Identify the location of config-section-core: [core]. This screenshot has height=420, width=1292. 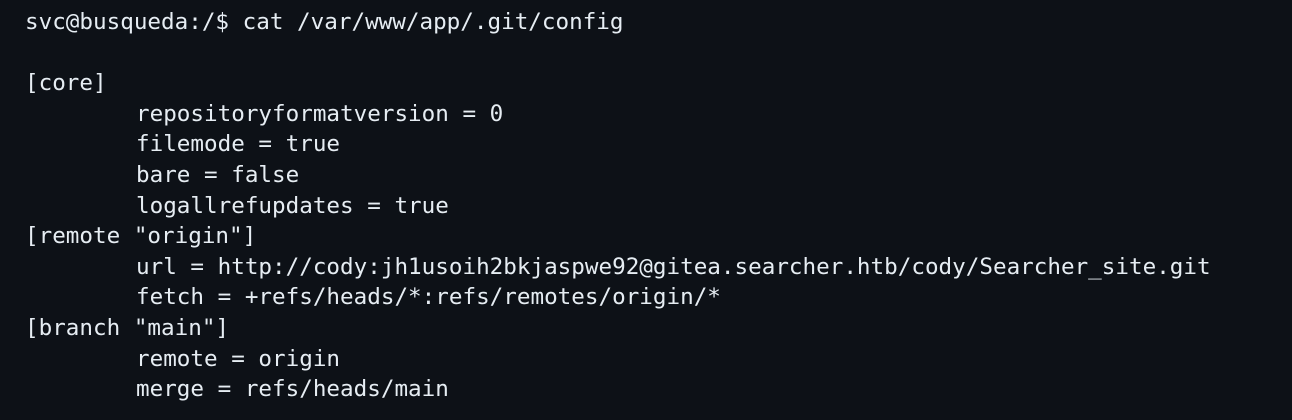
(66, 83).